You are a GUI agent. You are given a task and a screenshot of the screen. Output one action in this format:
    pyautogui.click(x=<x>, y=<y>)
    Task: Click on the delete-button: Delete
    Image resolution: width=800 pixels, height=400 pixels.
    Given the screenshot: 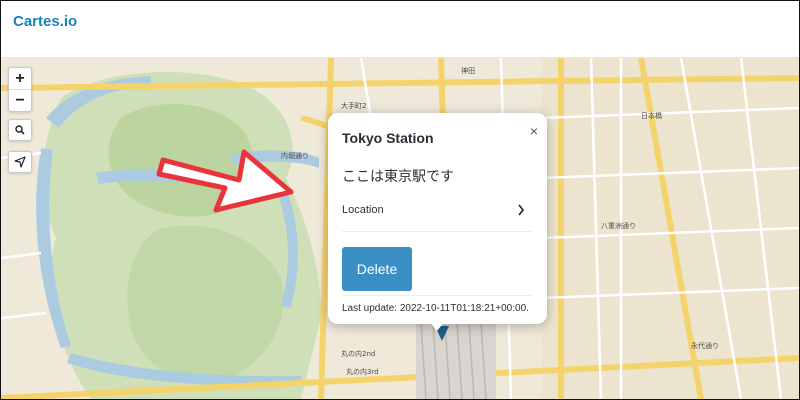 What is the action you would take?
    pyautogui.click(x=377, y=269)
    